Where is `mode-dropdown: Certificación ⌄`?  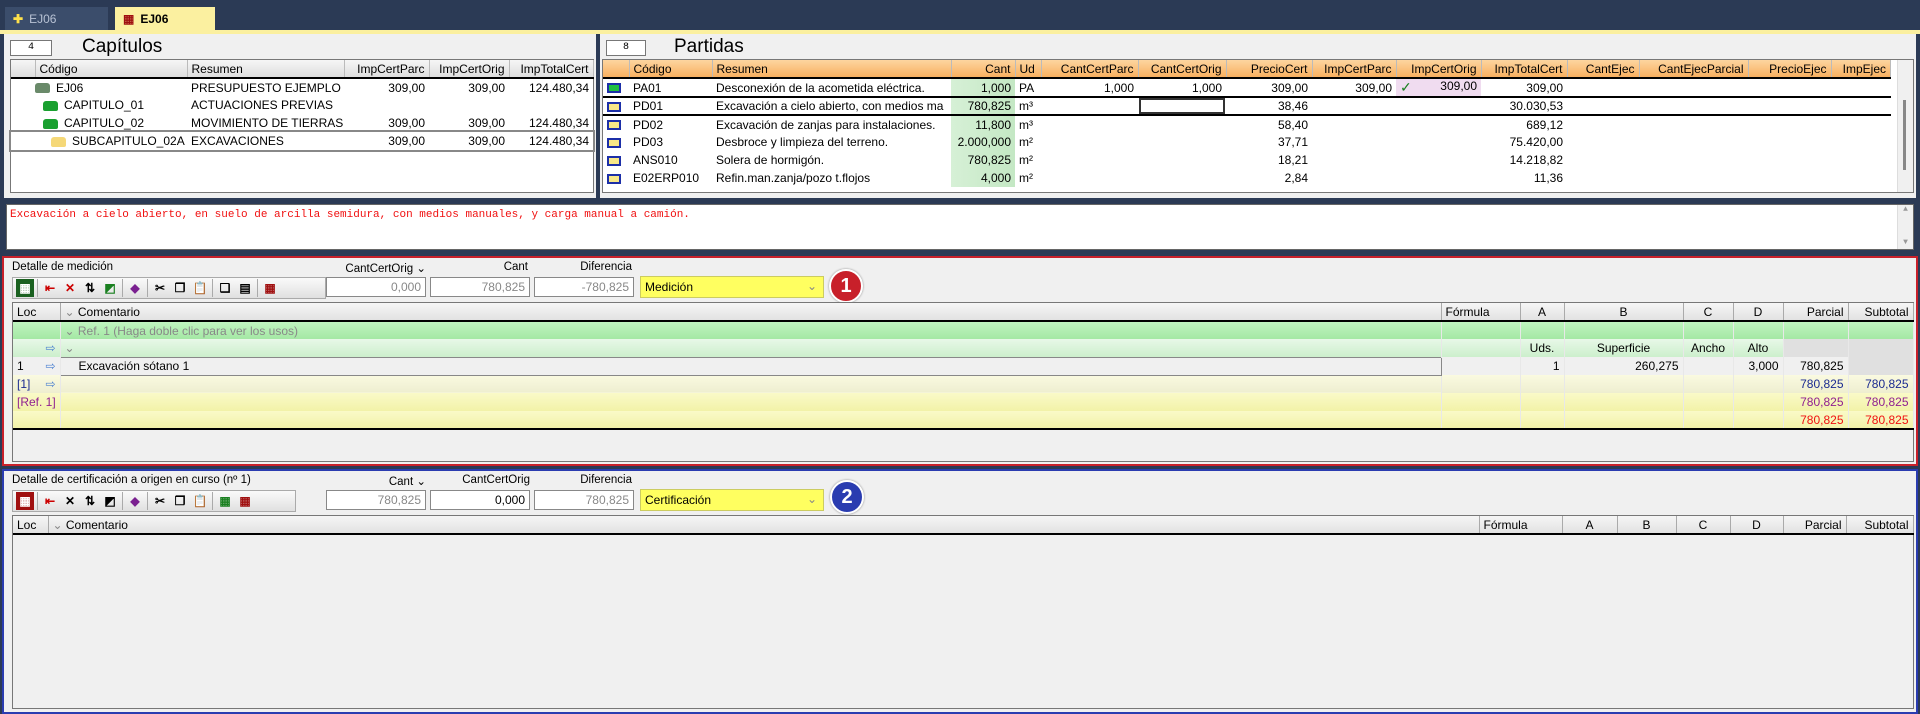 mode-dropdown: Certificación ⌄ is located at coordinates (732, 500).